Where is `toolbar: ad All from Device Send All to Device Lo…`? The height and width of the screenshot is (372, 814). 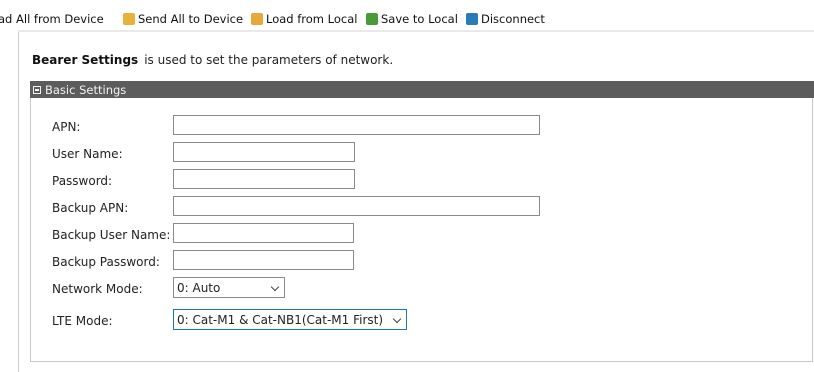 toolbar: ad All from Device Send All to Device Lo… is located at coordinates (407, 16).